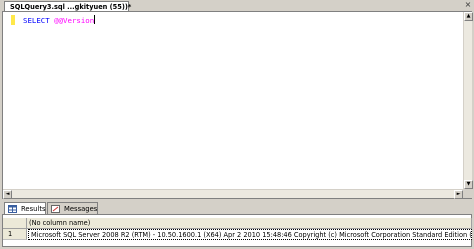 The height and width of the screenshot is (249, 474). I want to click on message-icon, so click(55, 209).